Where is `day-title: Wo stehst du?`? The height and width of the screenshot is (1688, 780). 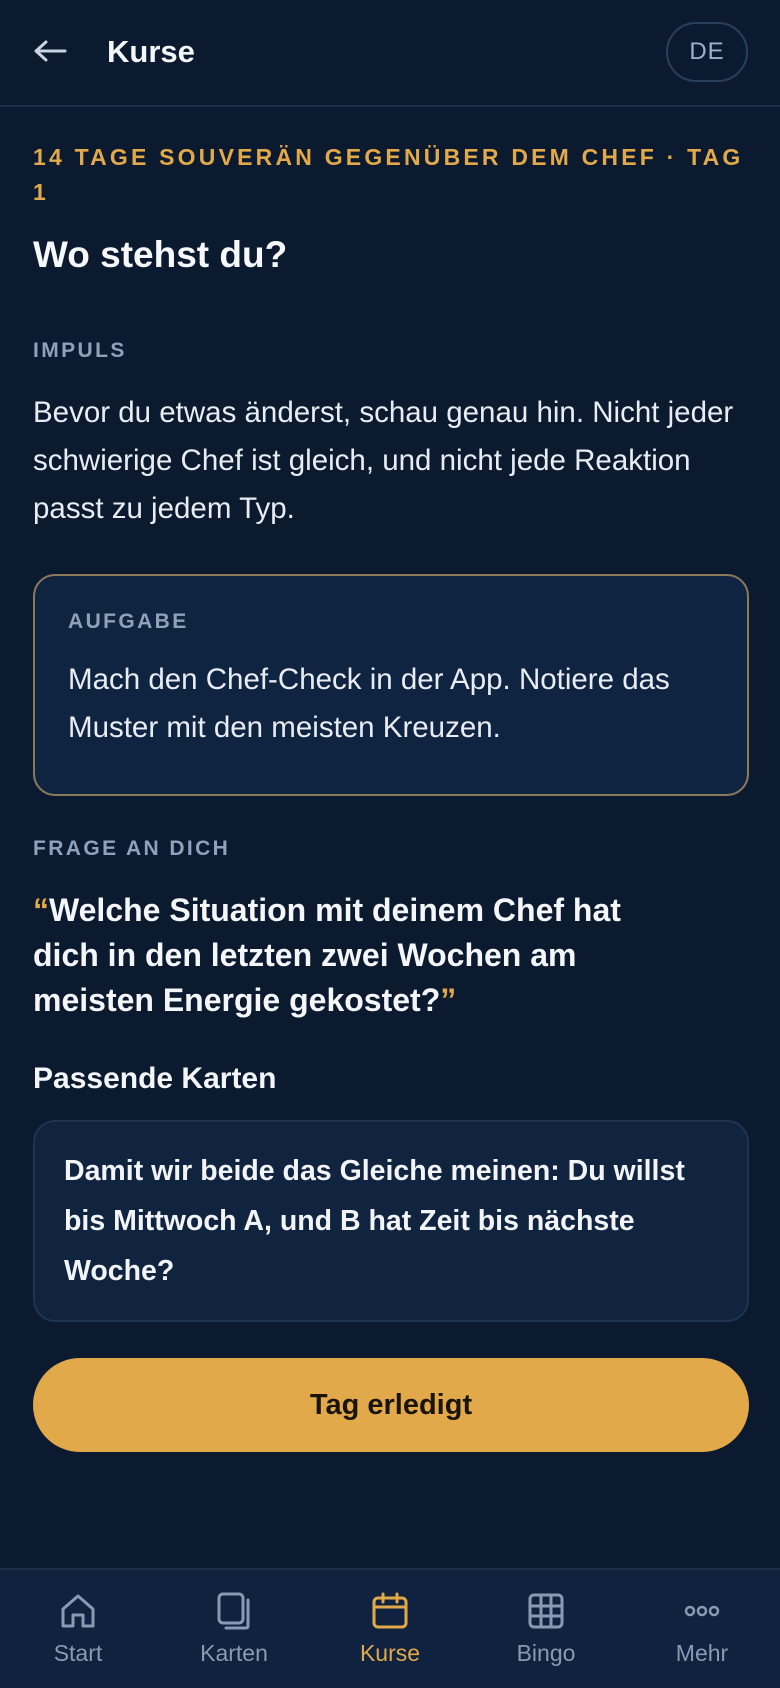 day-title: Wo stehst du? is located at coordinates (160, 254).